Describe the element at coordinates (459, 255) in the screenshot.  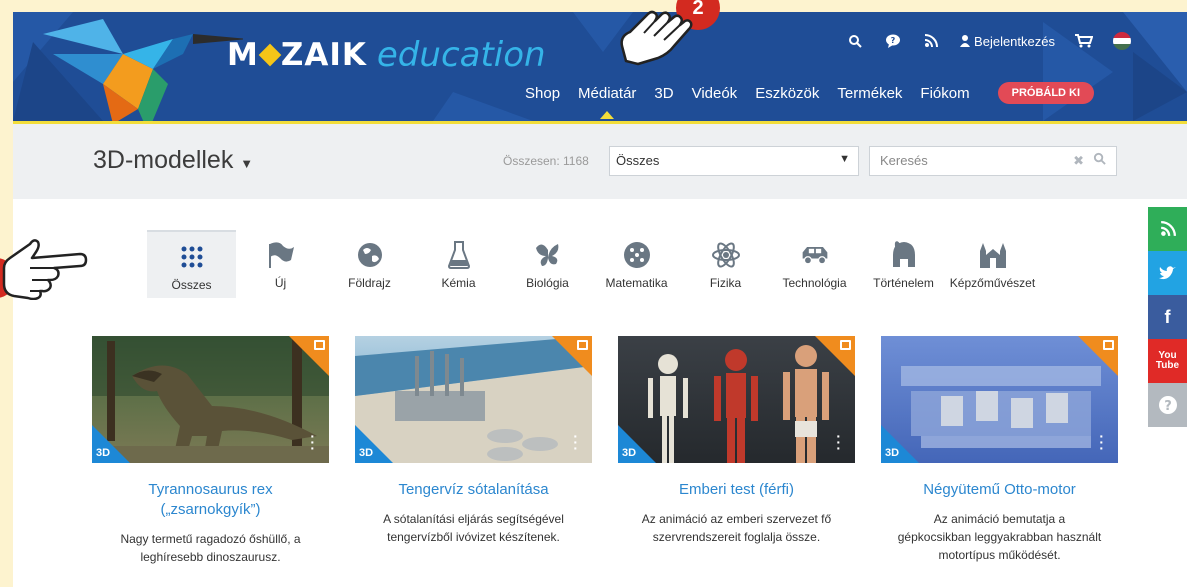
I see `flask-icon` at that location.